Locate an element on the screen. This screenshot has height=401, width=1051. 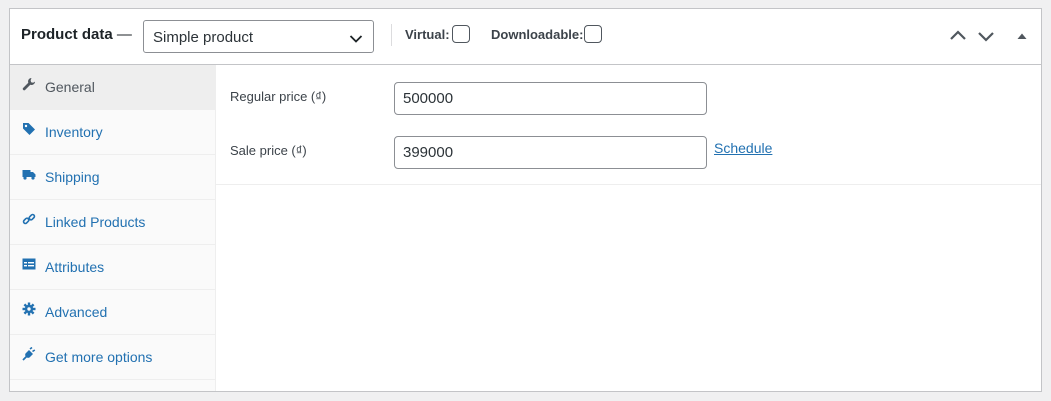
product-type-value: Simple product is located at coordinates (203, 37).